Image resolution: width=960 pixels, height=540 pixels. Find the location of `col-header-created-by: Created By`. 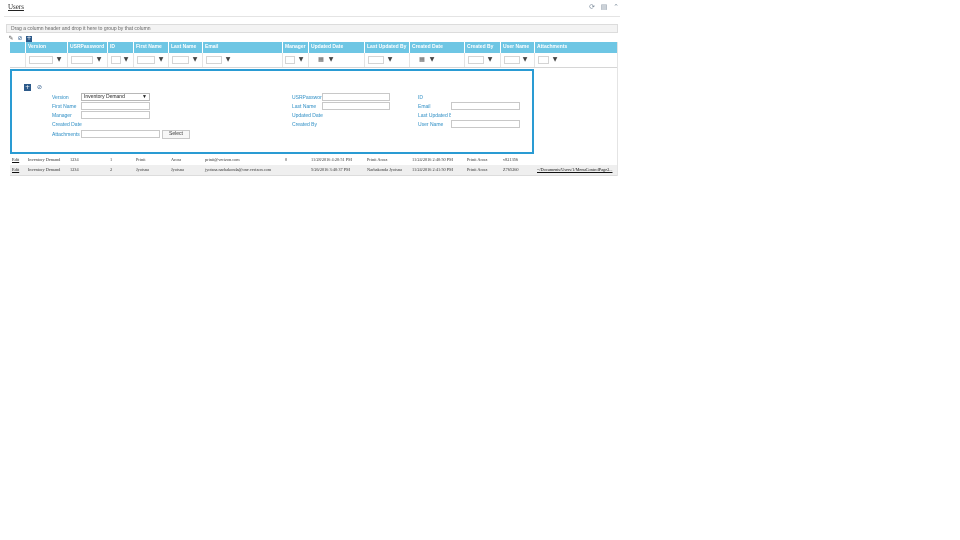

col-header-created-by: Created By is located at coordinates (483, 47).